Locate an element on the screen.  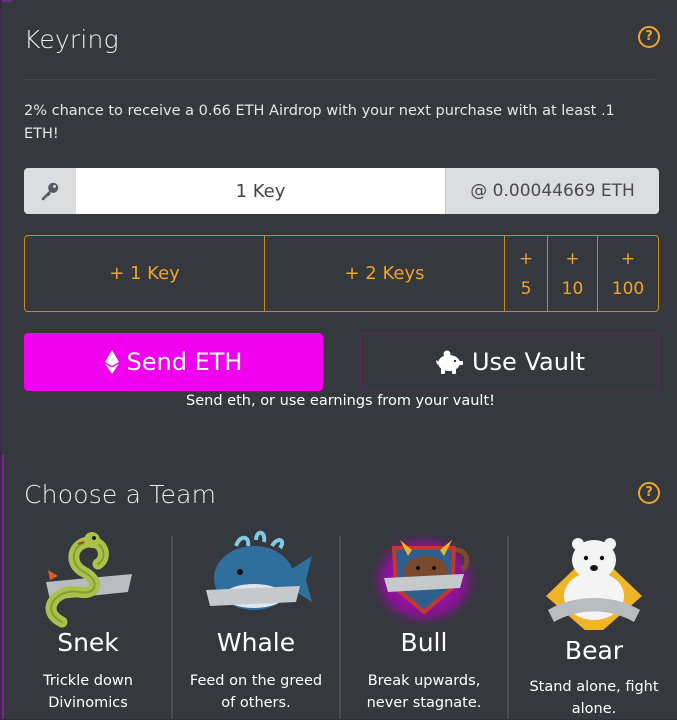
team-description: Break upwards, never stagnate. is located at coordinates (424, 692).